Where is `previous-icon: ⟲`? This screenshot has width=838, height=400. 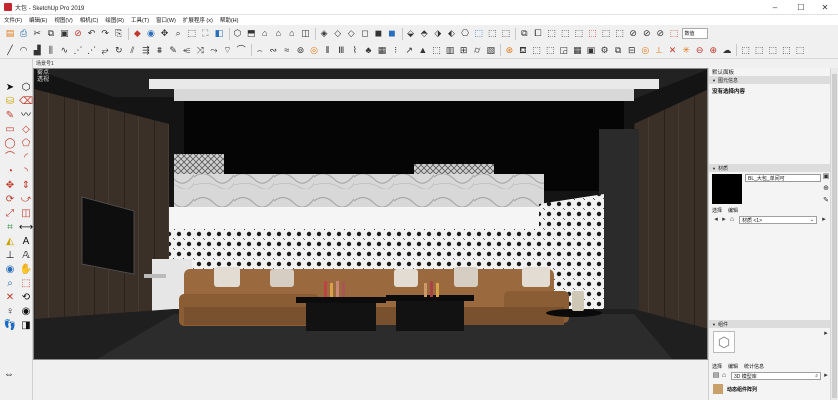
previous-icon: ⟲ is located at coordinates (26, 297).